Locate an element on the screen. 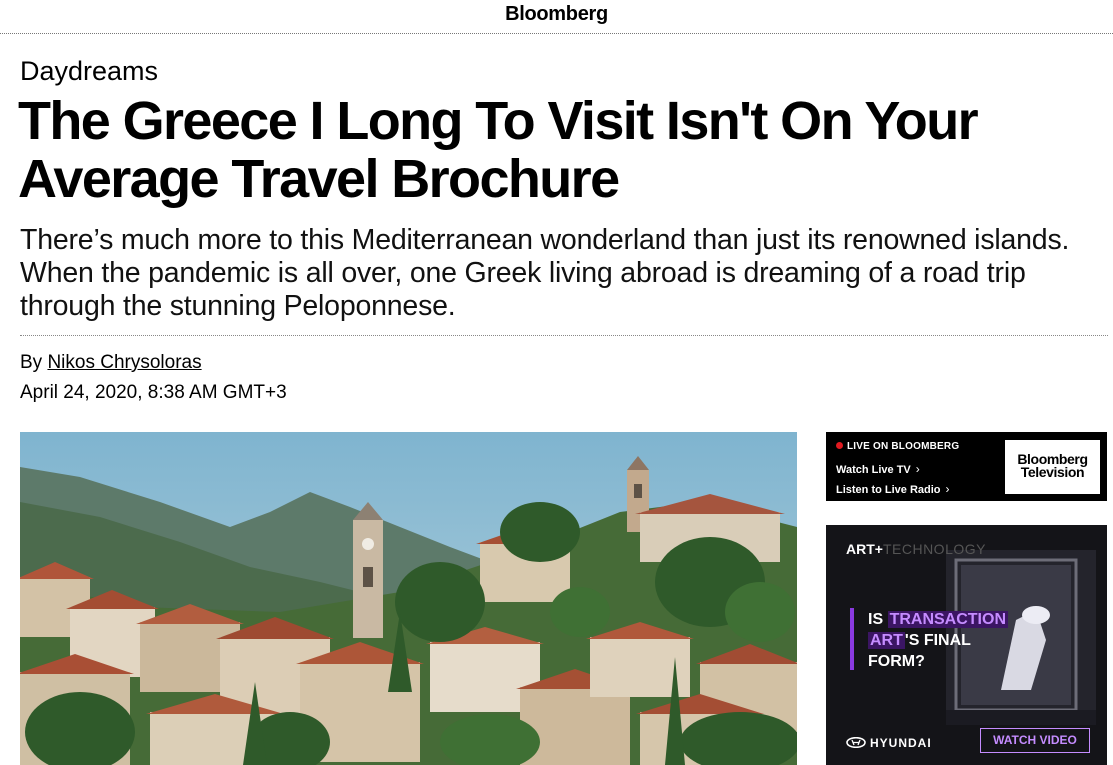 The height and width of the screenshot is (765, 1113). publish-date: April 24, 2020, 8:38 AM GMT+3 is located at coordinates (153, 392).